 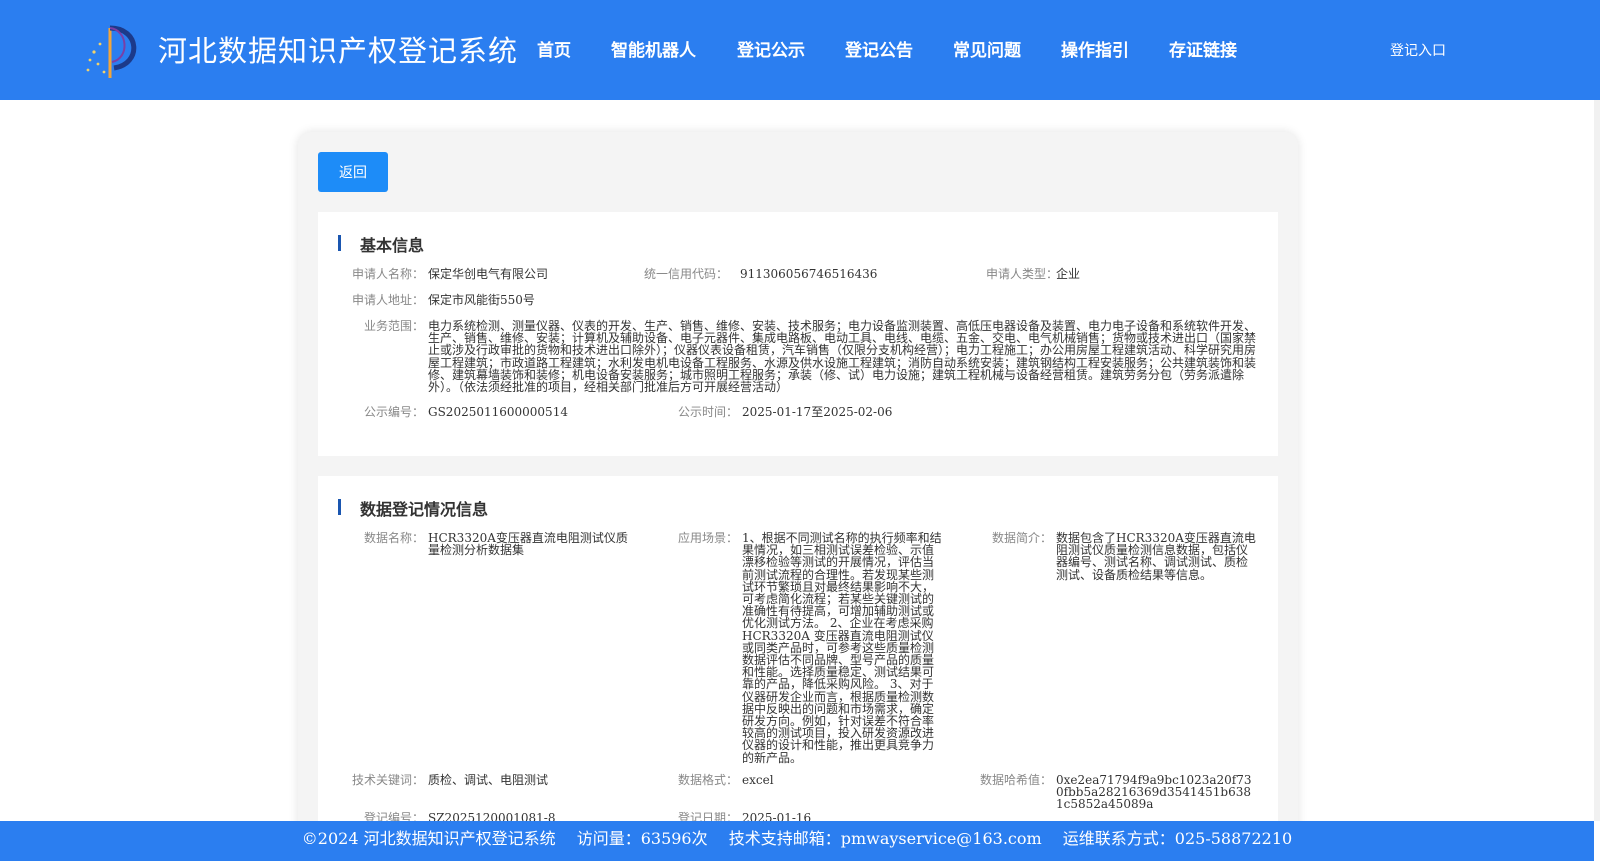 I want to click on footer-phone: 运维联系方式：025-58872210, so click(x=1177, y=838).